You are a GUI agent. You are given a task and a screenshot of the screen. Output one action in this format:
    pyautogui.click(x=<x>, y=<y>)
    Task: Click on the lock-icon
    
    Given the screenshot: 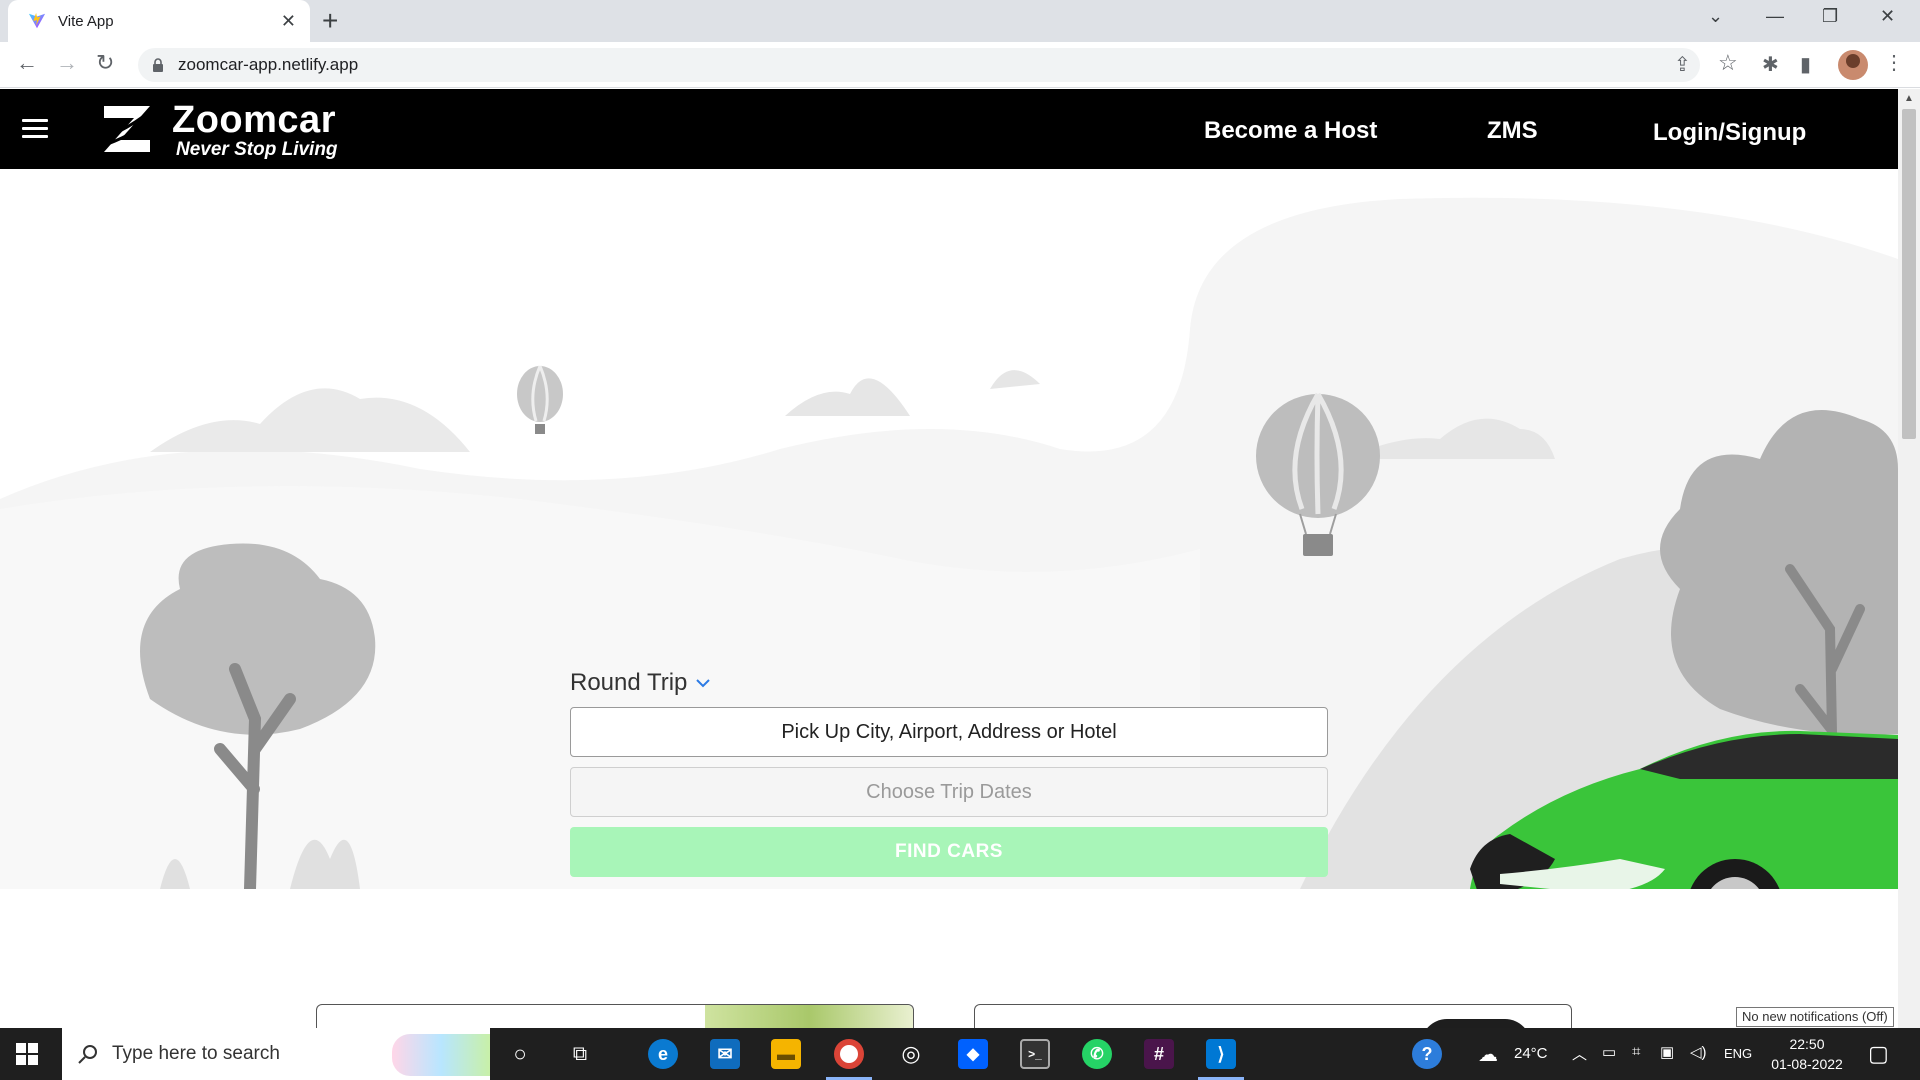 What is the action you would take?
    pyautogui.click(x=158, y=65)
    